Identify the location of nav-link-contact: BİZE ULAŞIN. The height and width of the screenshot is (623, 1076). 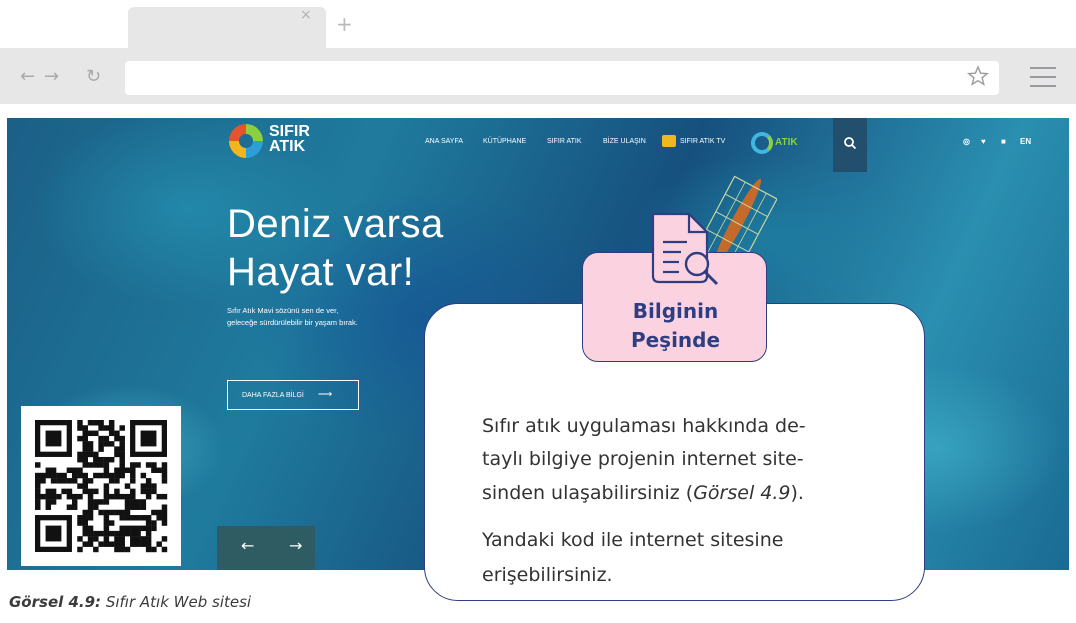
(624, 142).